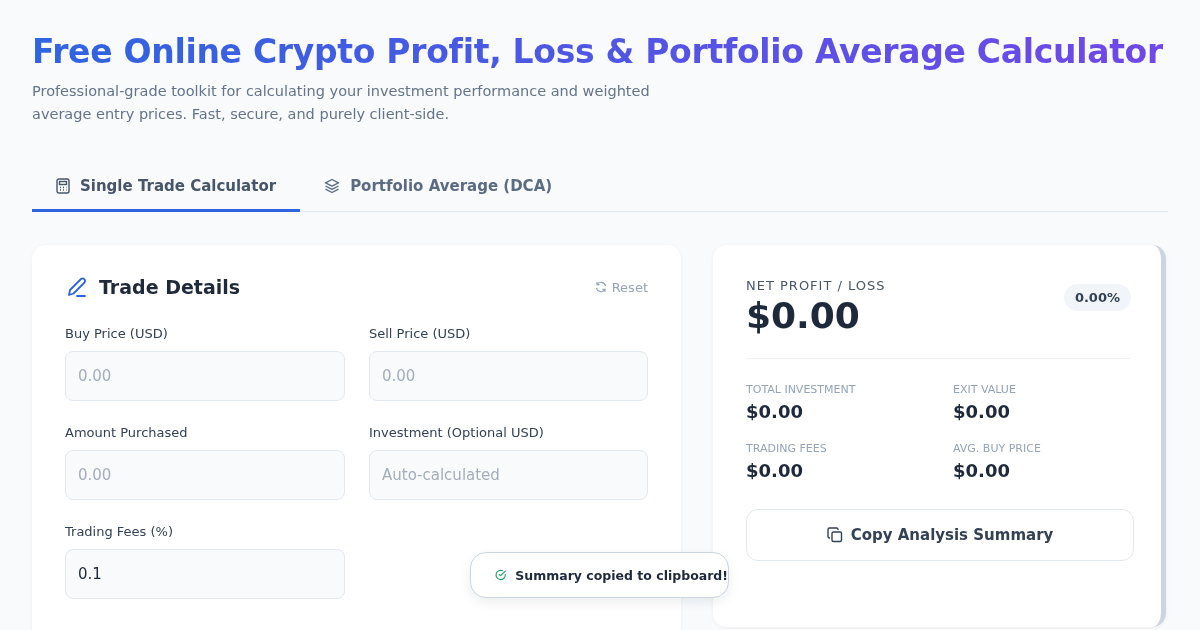  What do you see at coordinates (508, 475) in the screenshot?
I see `input-field: Auto-calculated` at bounding box center [508, 475].